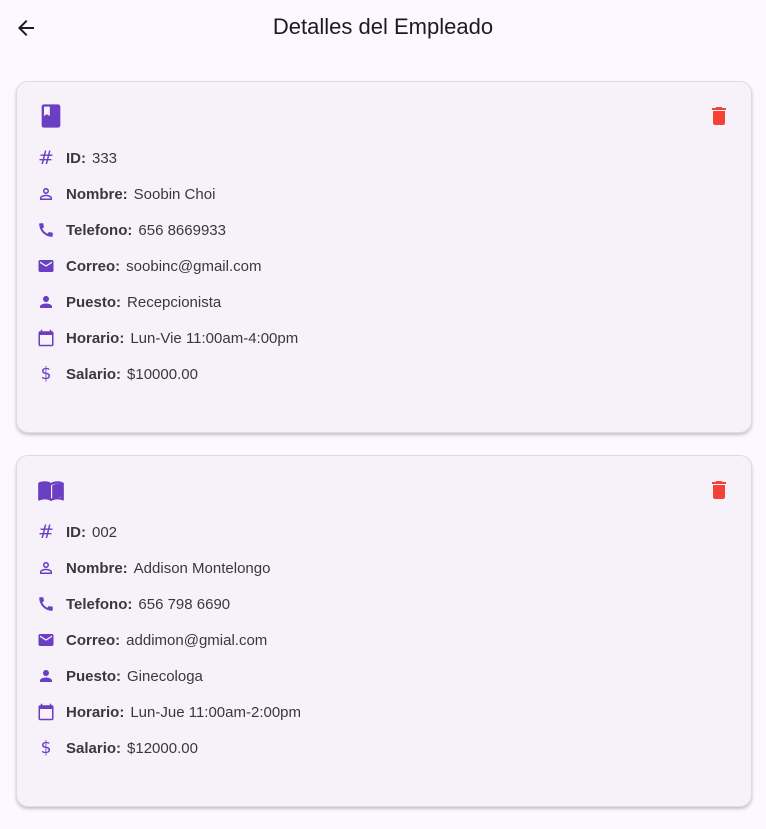 The height and width of the screenshot is (829, 766). I want to click on app-bar: Detalles del Empleado, so click(383, 28).